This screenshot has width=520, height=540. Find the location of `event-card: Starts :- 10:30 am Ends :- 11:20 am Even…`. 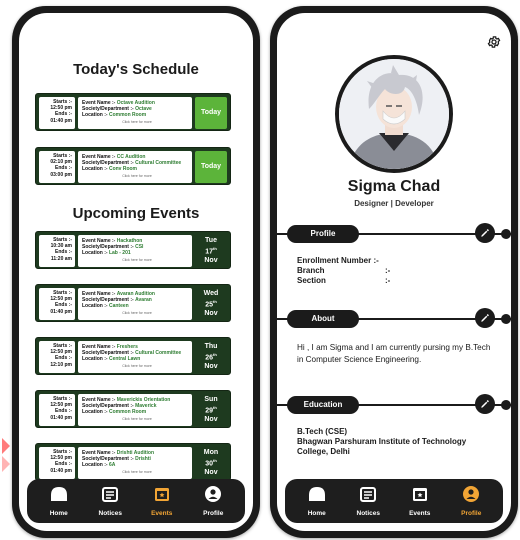

event-card: Starts :- 10:30 am Ends :- 11:20 am Even… is located at coordinates (133, 250).